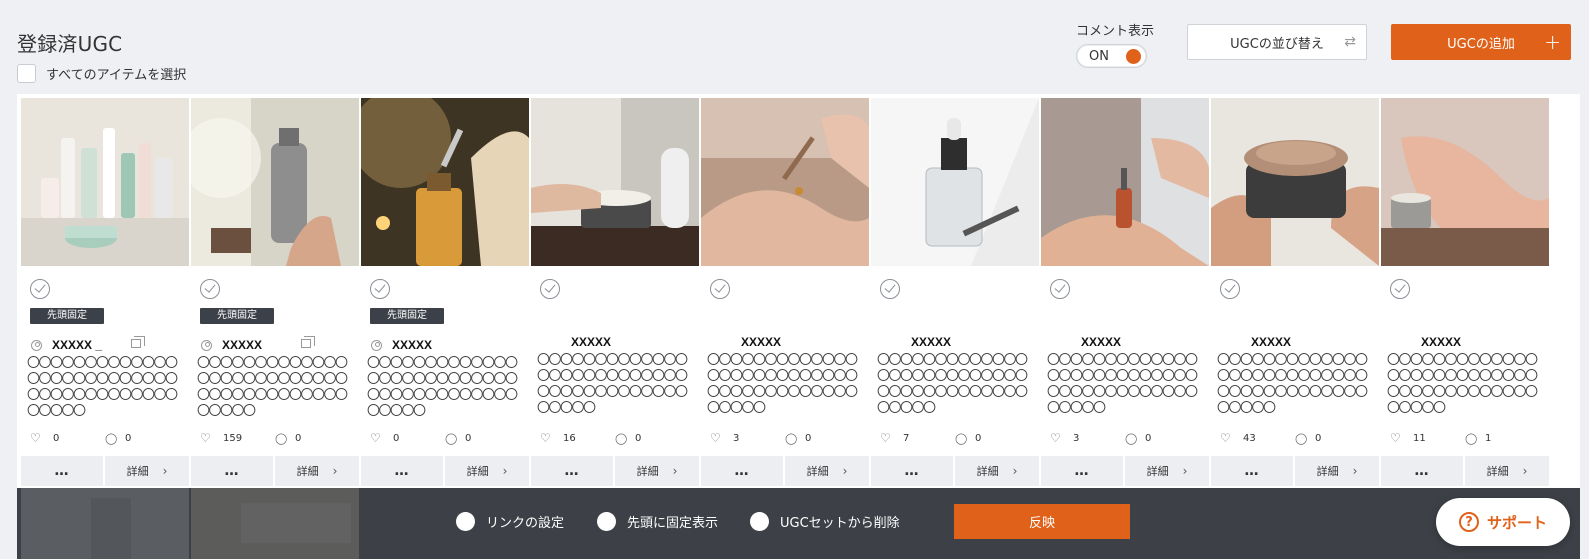 The height and width of the screenshot is (559, 1589). I want to click on engagement-stats: ♡ 7 ◯ 0, so click(930, 438).